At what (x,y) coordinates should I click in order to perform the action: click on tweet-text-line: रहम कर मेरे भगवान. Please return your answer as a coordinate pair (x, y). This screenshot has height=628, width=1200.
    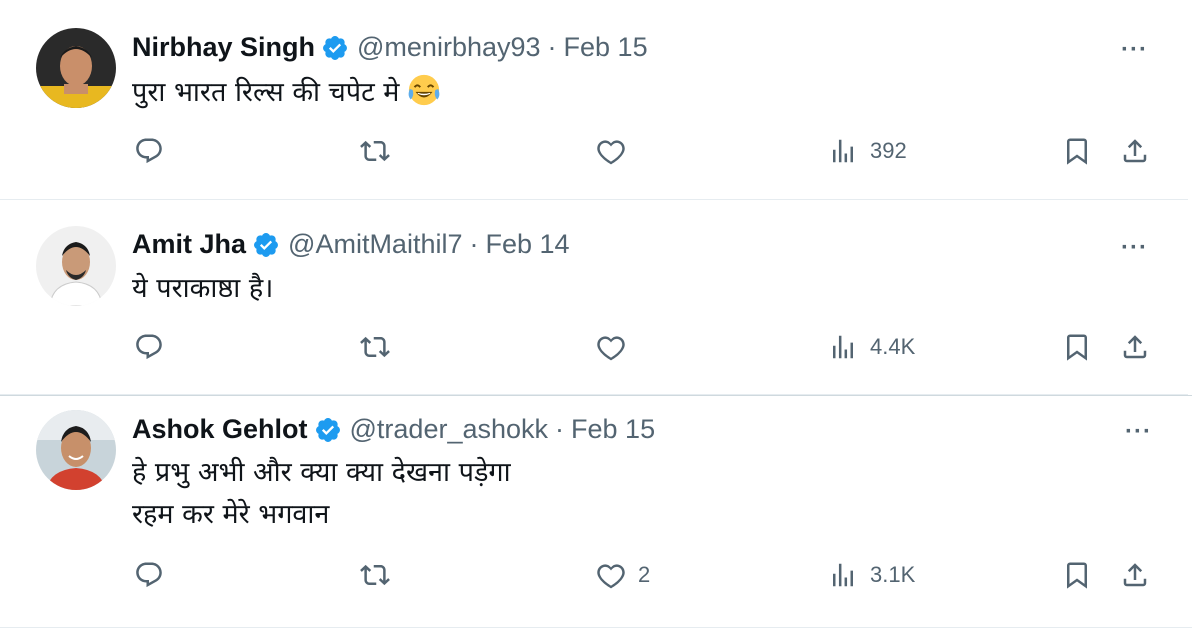
    Looking at the image, I should click on (231, 514).